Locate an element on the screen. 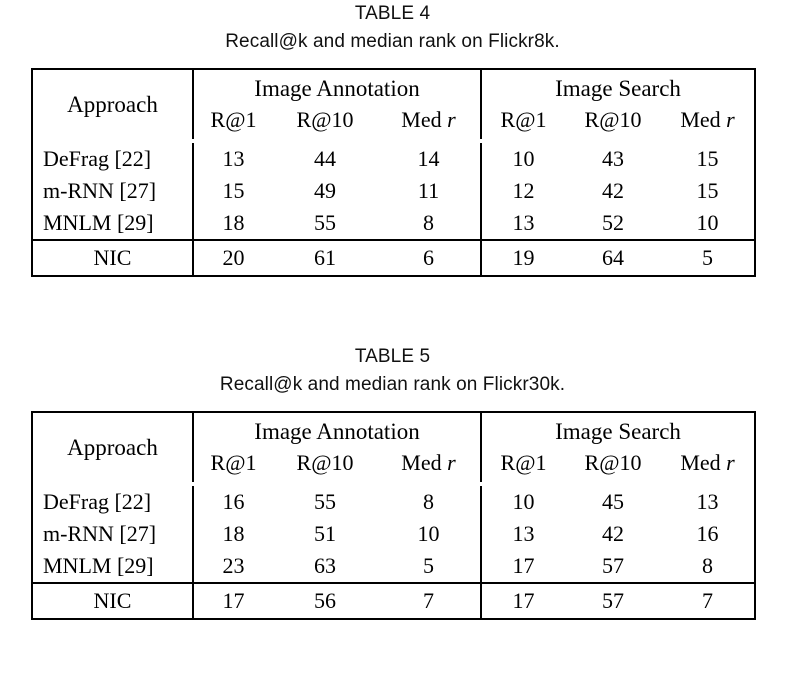 The height and width of the screenshot is (681, 785). table-4-row-0-search-r10: 43 is located at coordinates (613, 158).